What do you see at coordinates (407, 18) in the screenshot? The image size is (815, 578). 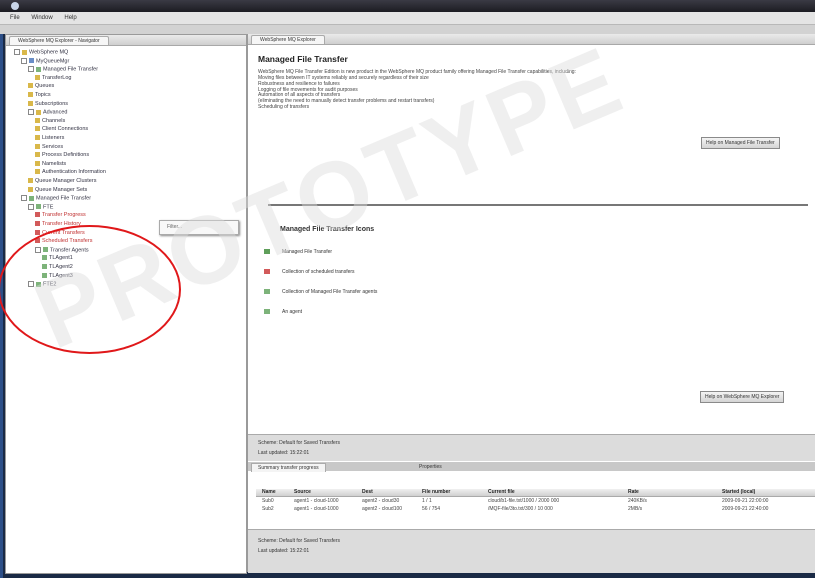 I see `menu-bar: File Window Help` at bounding box center [407, 18].